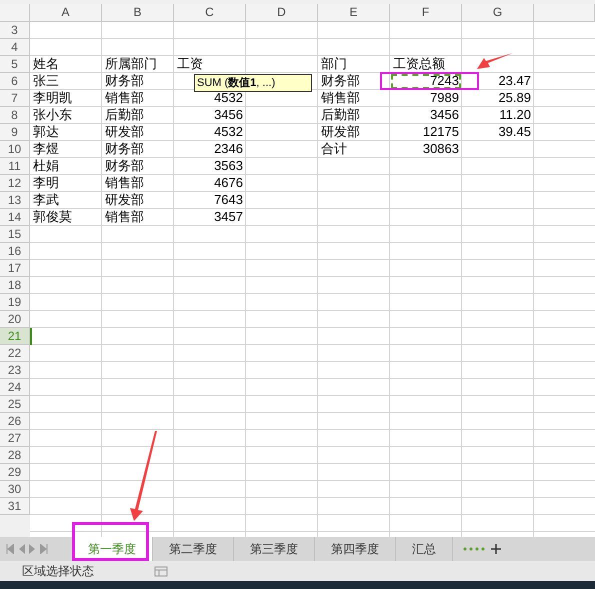 This screenshot has height=589, width=595. I want to click on sheet-icon, so click(161, 571).